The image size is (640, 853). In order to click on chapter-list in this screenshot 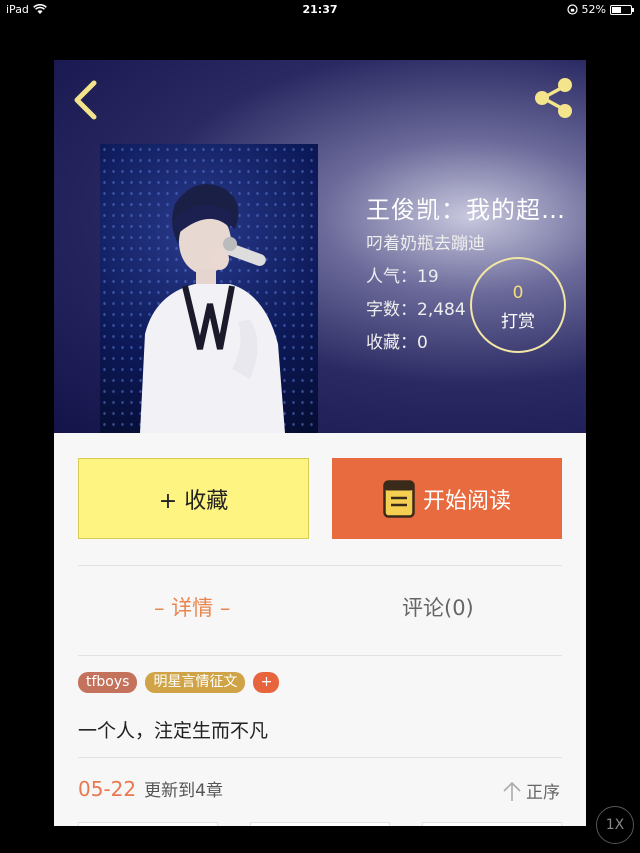, I will do `click(320, 824)`.